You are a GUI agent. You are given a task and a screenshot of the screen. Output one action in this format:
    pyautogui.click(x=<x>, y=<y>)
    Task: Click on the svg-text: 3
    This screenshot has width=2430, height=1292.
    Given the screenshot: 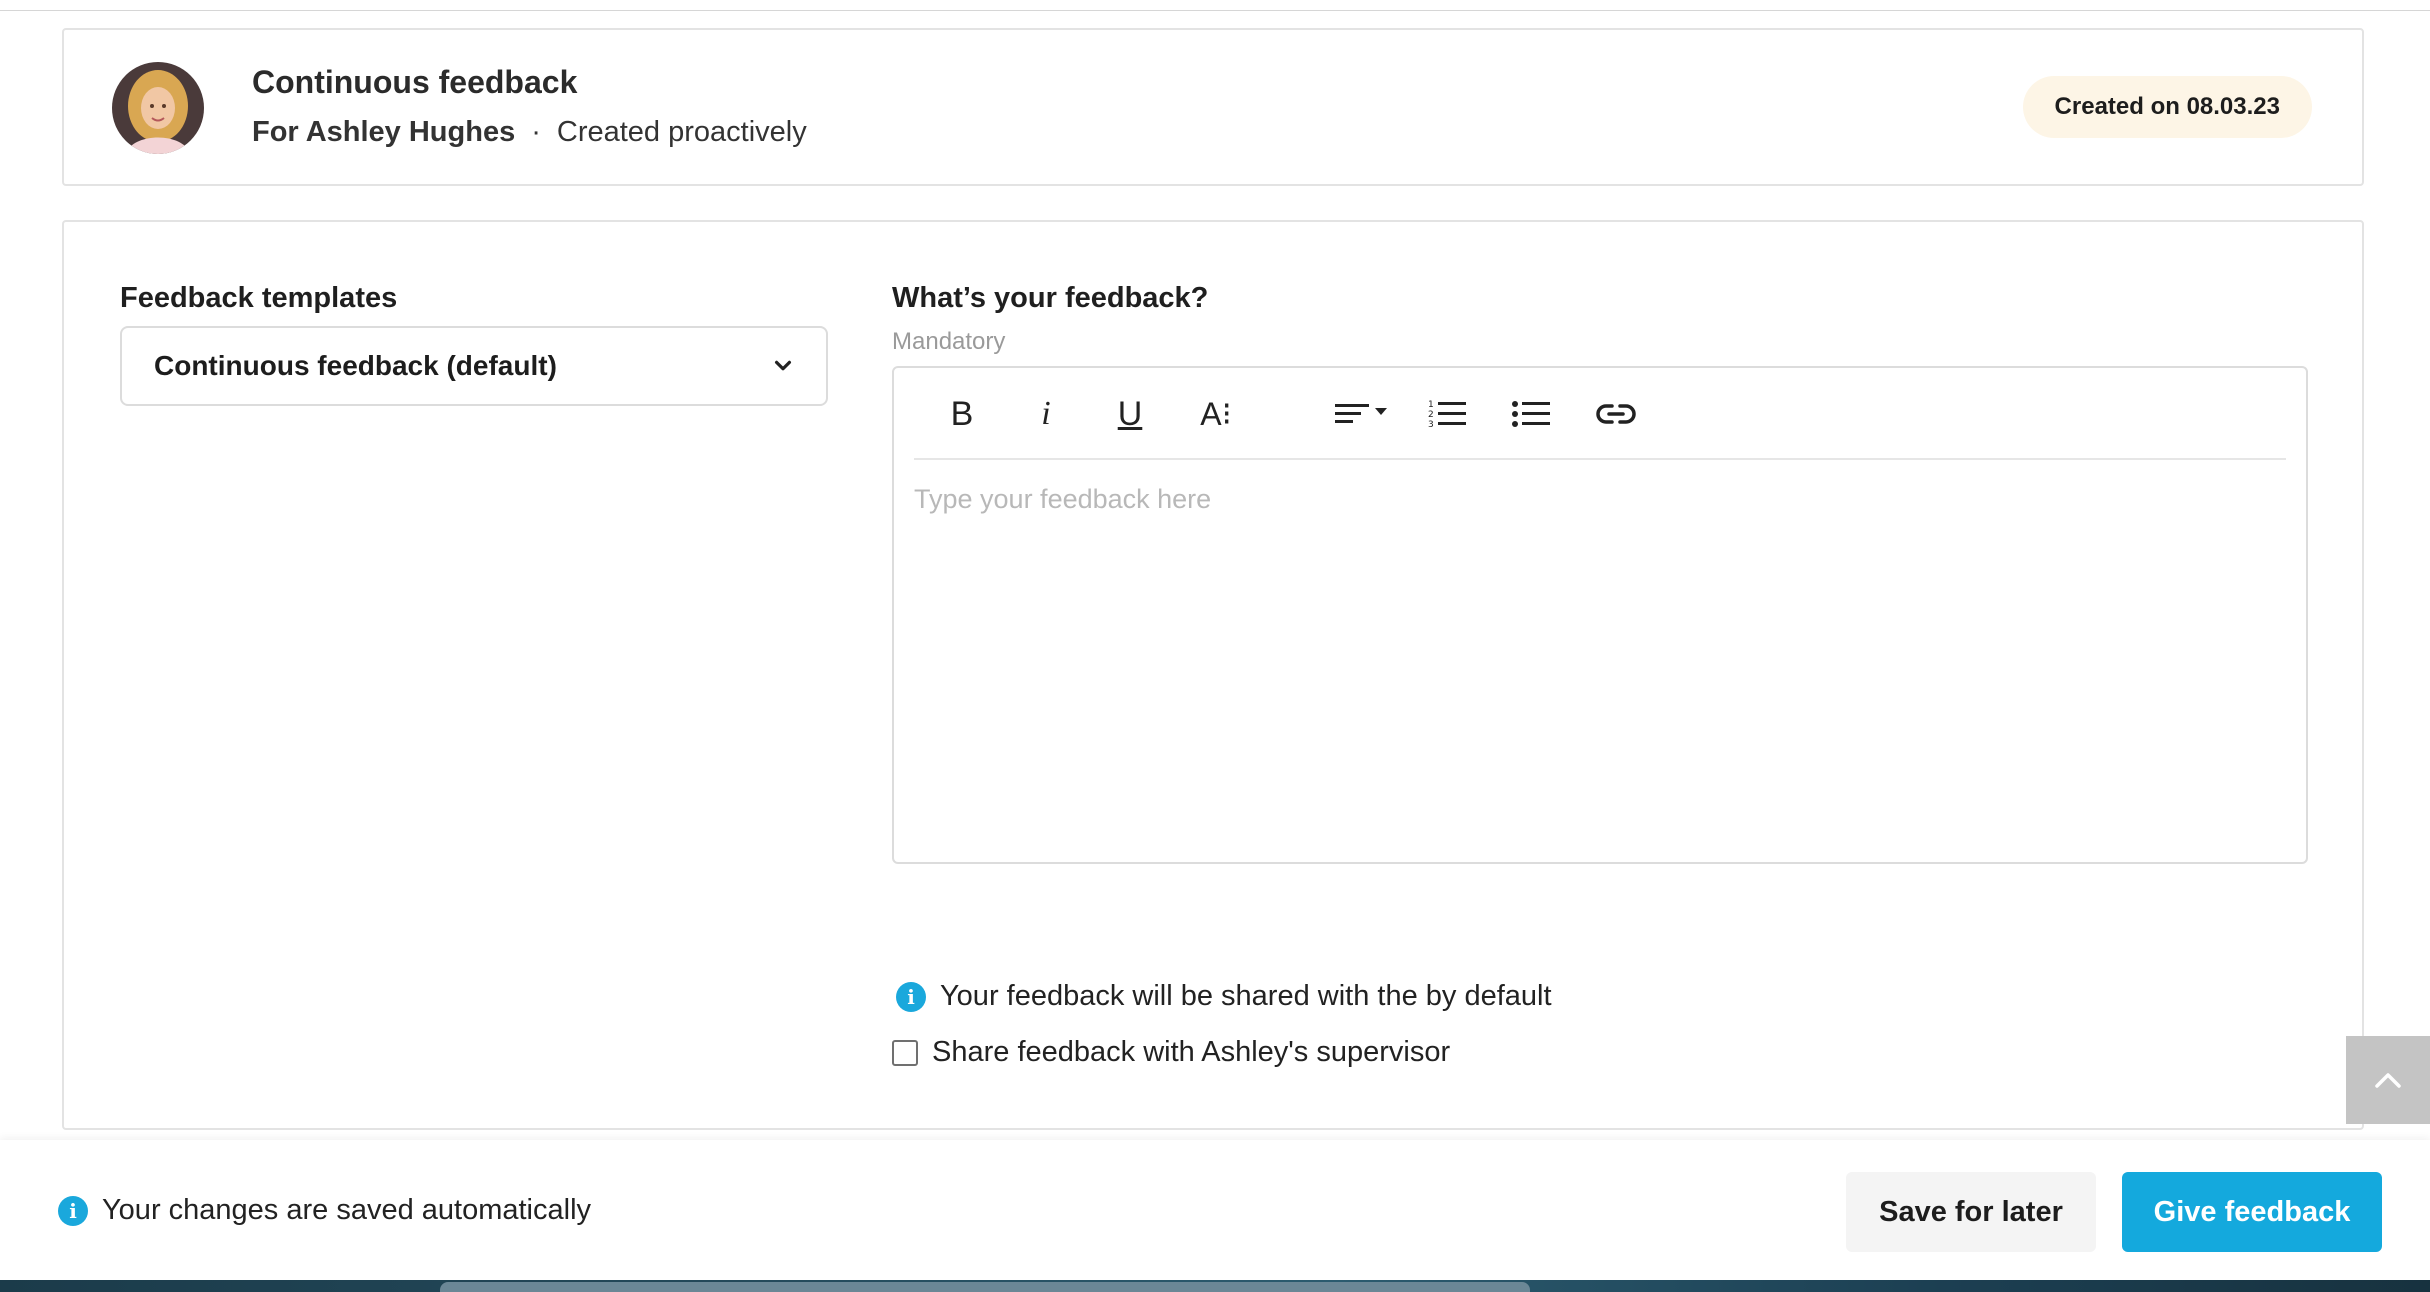 What is the action you would take?
    pyautogui.click(x=1431, y=425)
    